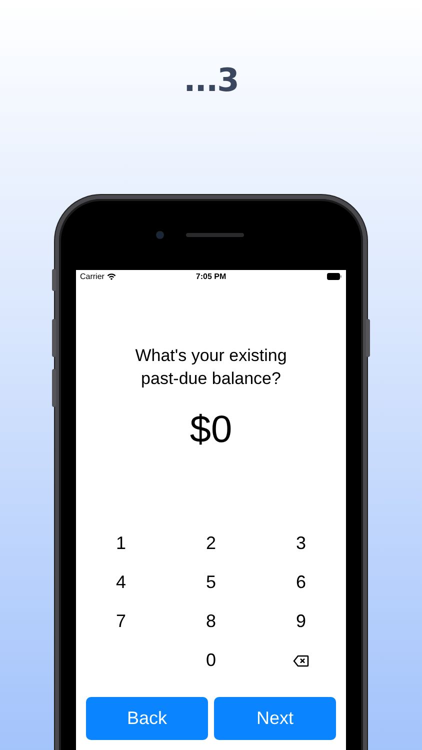 This screenshot has height=750, width=422. What do you see at coordinates (301, 621) in the screenshot?
I see `keypad-key: 9` at bounding box center [301, 621].